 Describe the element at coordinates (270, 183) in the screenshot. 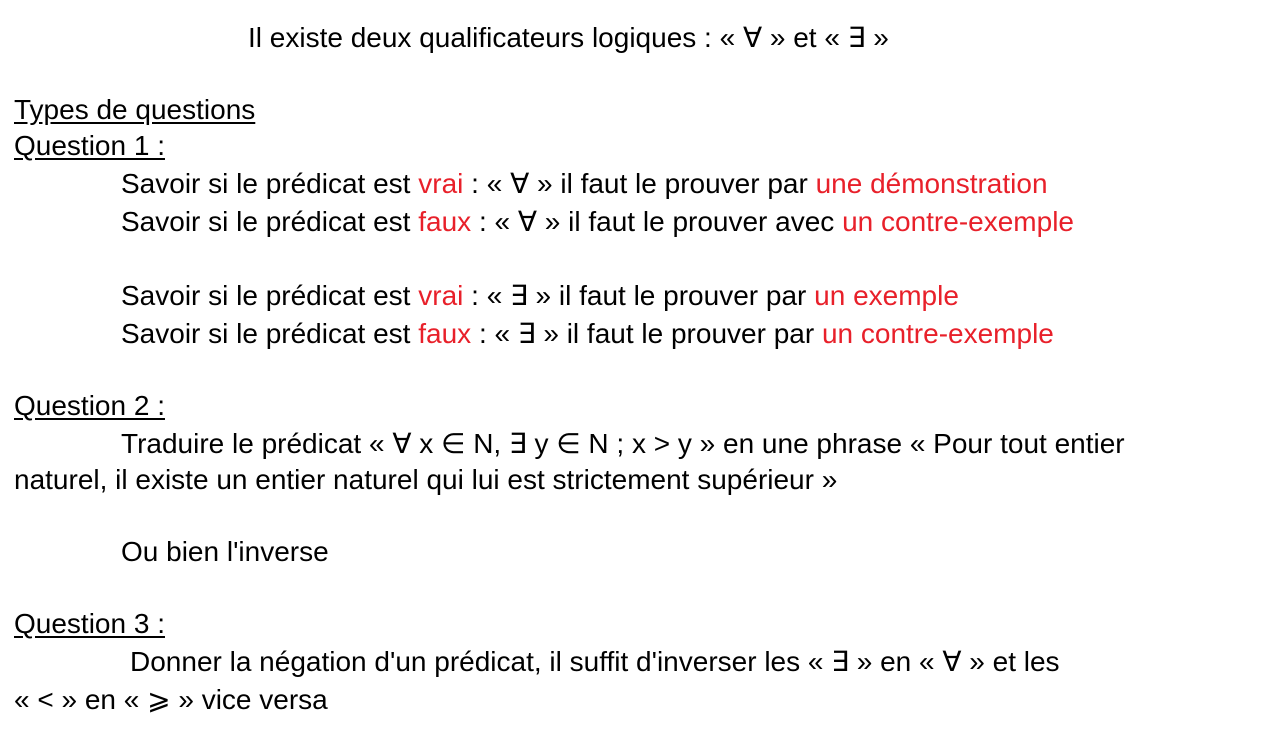

I see `q1-line-1-text-a: Savoir si le prédicat est` at that location.